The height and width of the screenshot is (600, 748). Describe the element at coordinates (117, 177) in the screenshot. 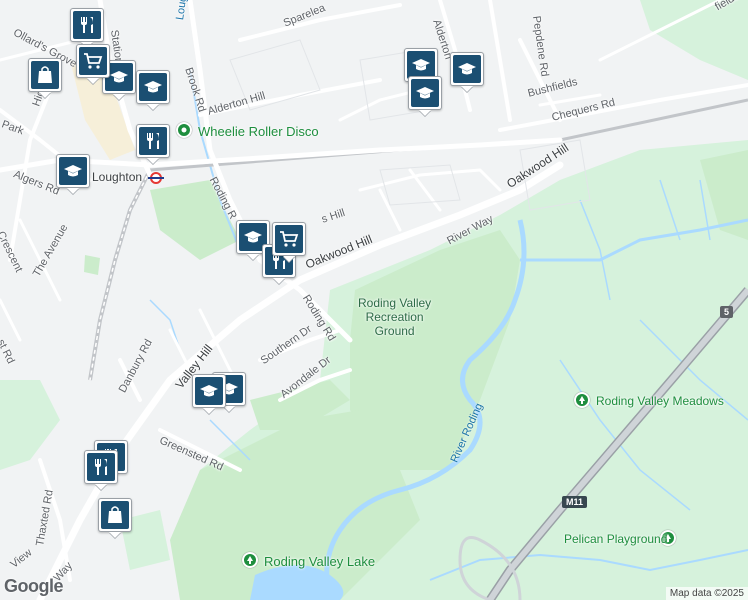

I see `loughton-station-label: Loughton` at that location.